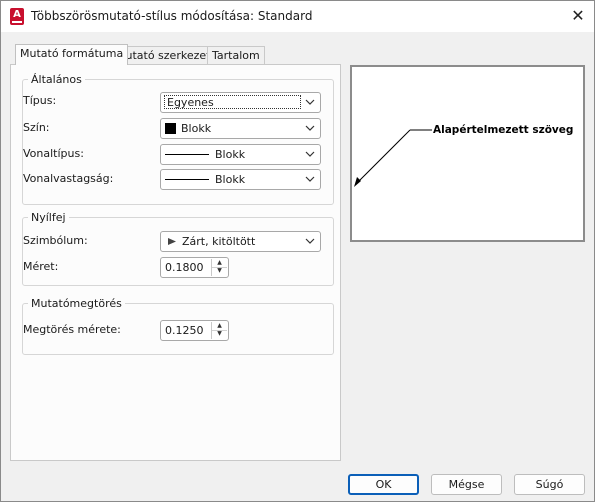 The image size is (595, 502). Describe the element at coordinates (72, 329) in the screenshot. I see `break-size-label: Megtörés mérete:` at that location.